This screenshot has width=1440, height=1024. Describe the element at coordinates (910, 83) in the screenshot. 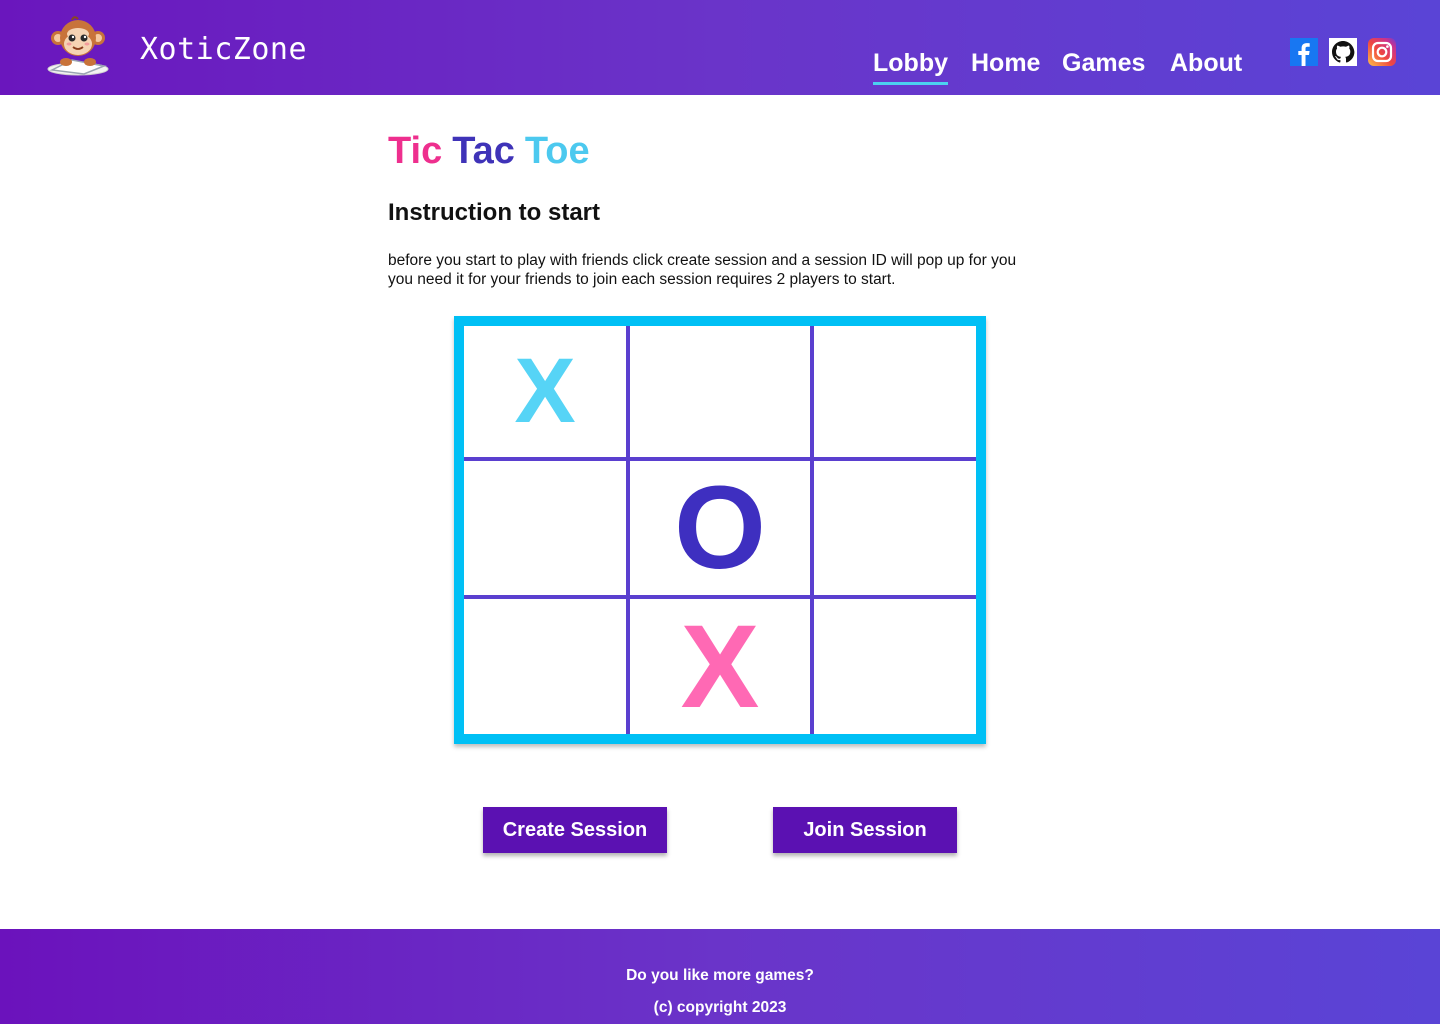

I see `active-nav-indicator` at that location.